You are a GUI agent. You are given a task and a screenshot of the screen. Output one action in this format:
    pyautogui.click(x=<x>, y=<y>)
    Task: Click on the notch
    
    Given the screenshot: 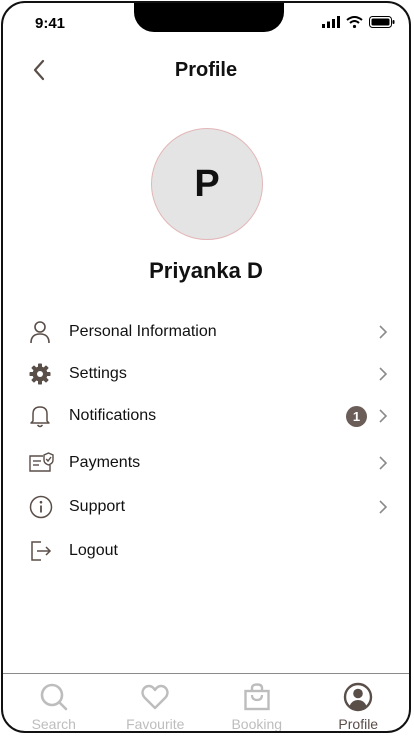 What is the action you would take?
    pyautogui.click(x=209, y=17)
    